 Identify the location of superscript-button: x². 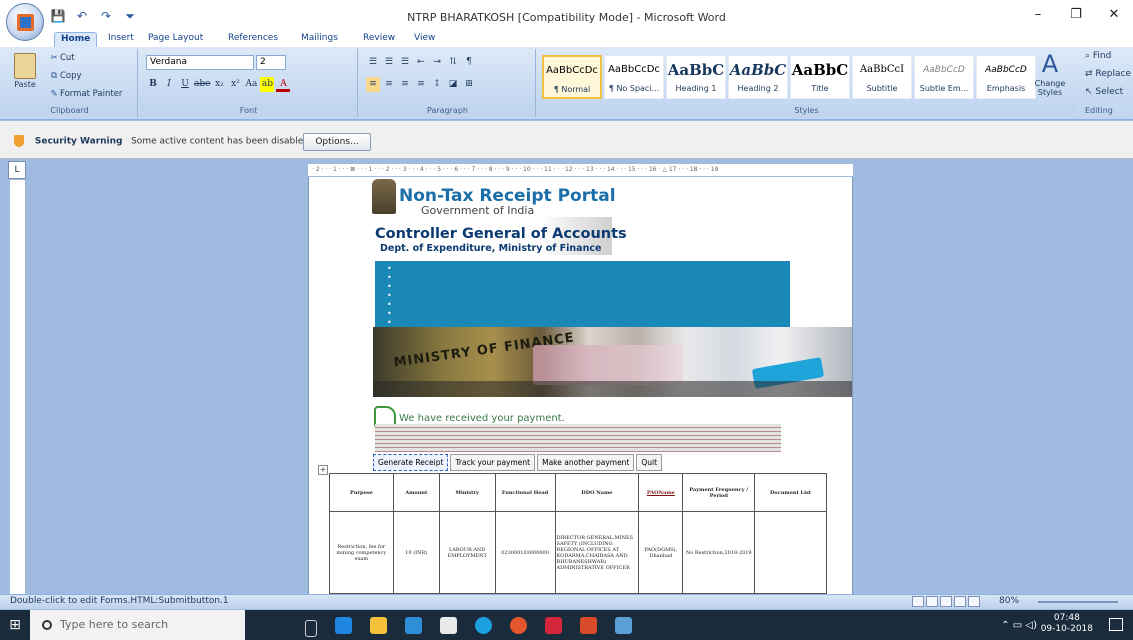
(235, 84).